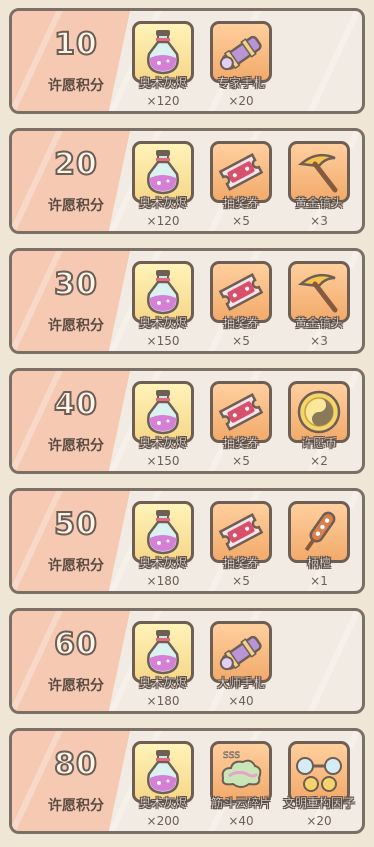  I want to click on tier-points: 80, so click(75, 764).